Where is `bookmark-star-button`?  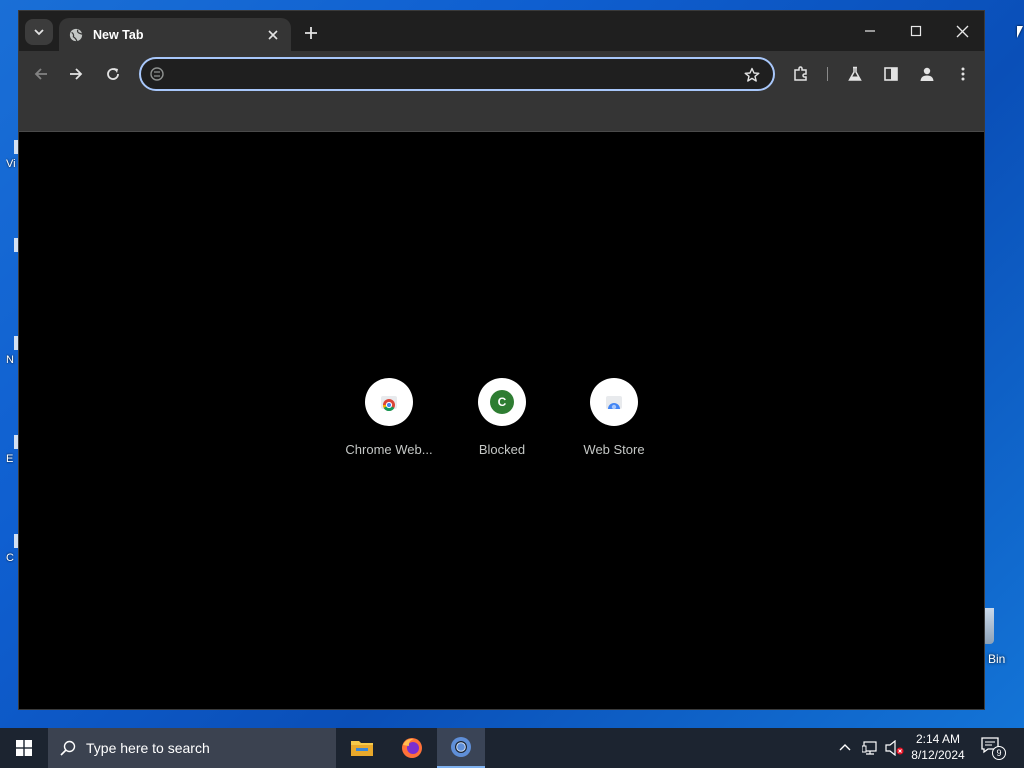 bookmark-star-button is located at coordinates (752, 75).